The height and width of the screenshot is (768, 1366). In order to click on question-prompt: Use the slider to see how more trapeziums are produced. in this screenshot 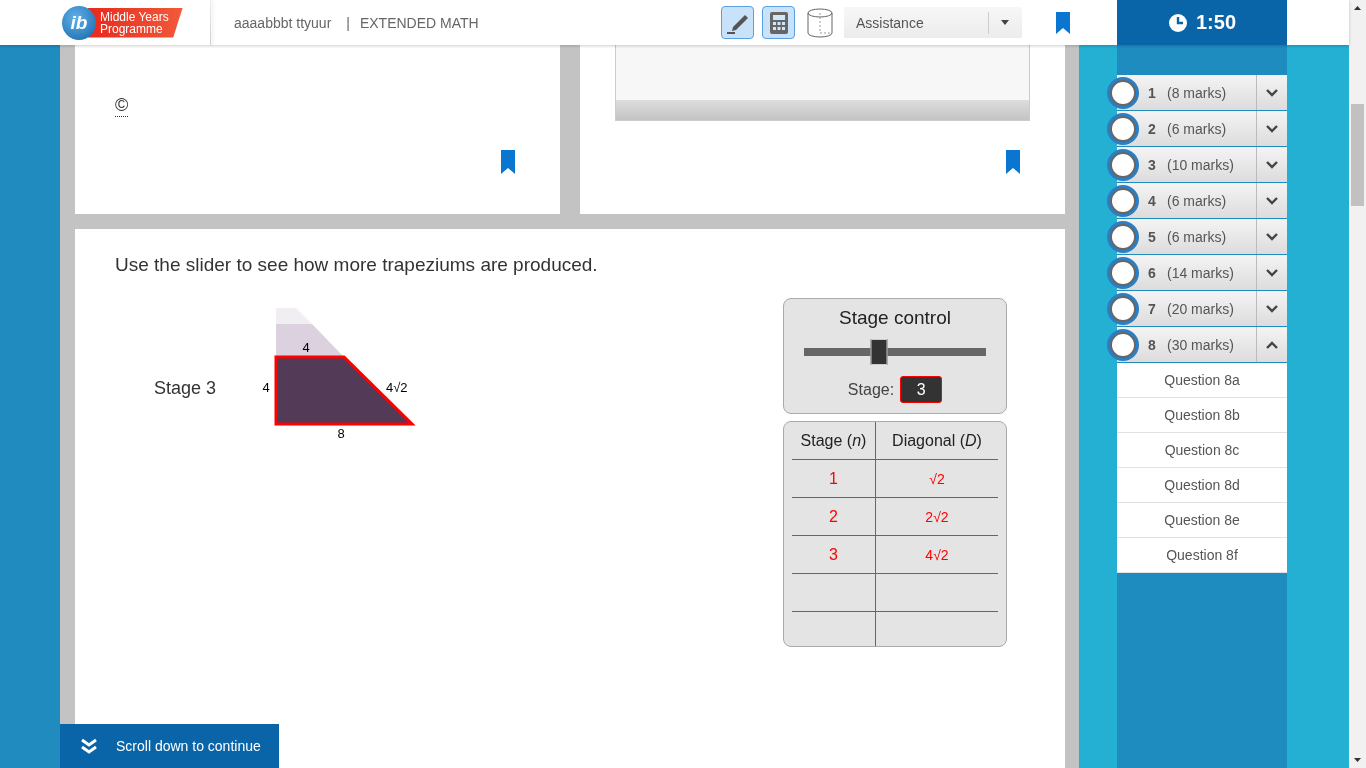, I will do `click(357, 265)`.